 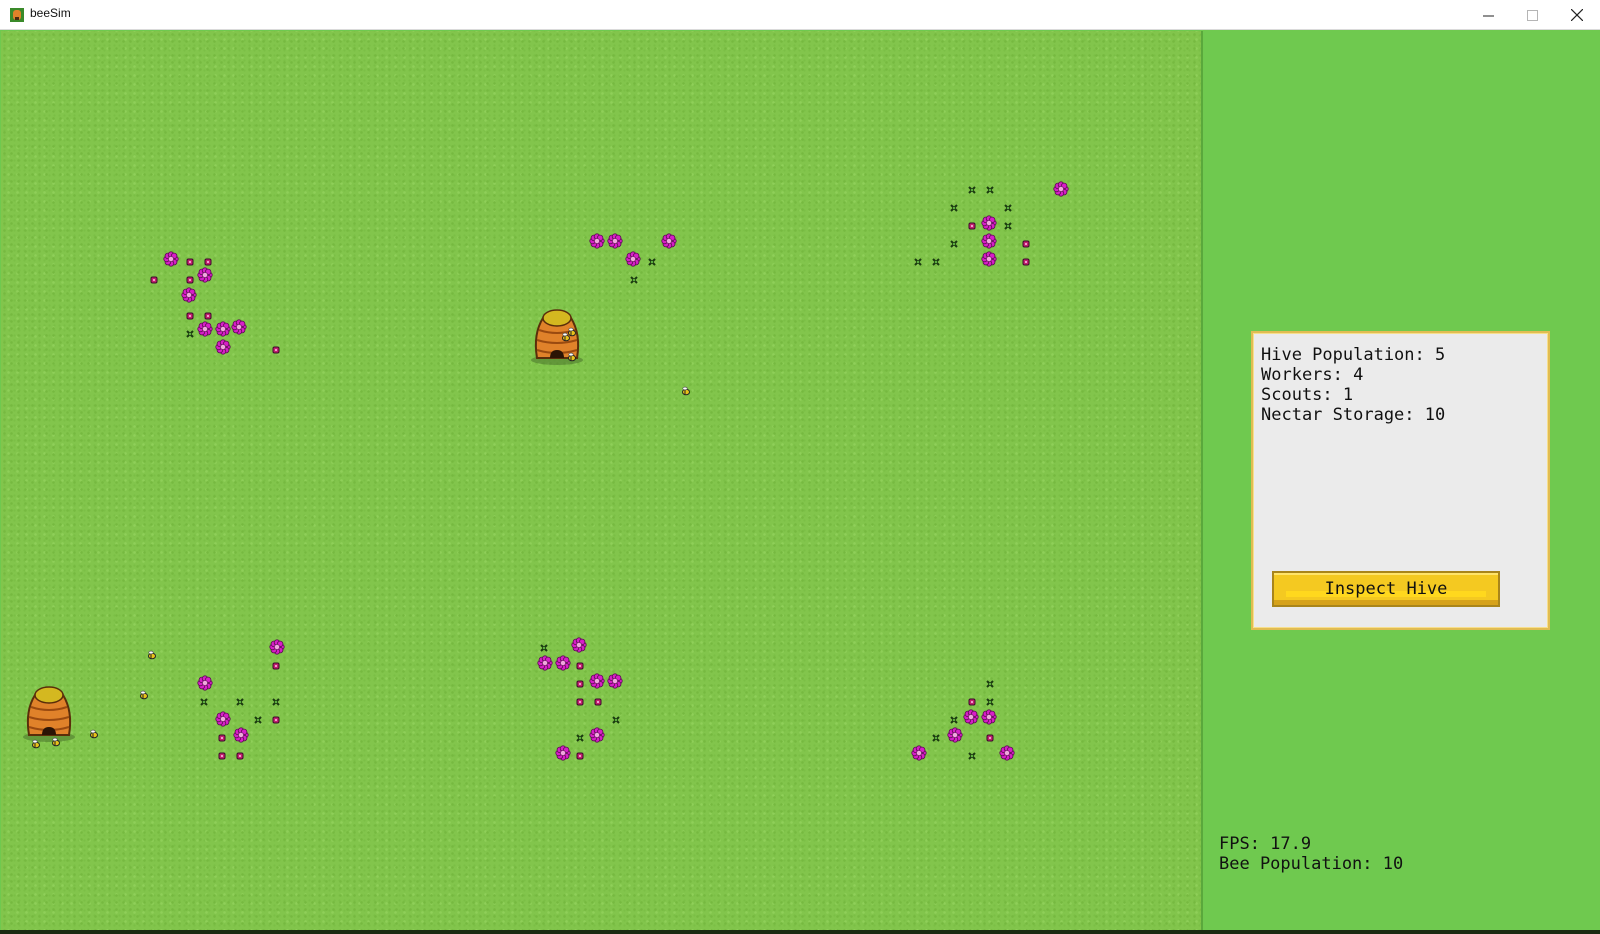 What do you see at coordinates (1311, 864) in the screenshot?
I see `bee-population-counter: Bee Population: 10` at bounding box center [1311, 864].